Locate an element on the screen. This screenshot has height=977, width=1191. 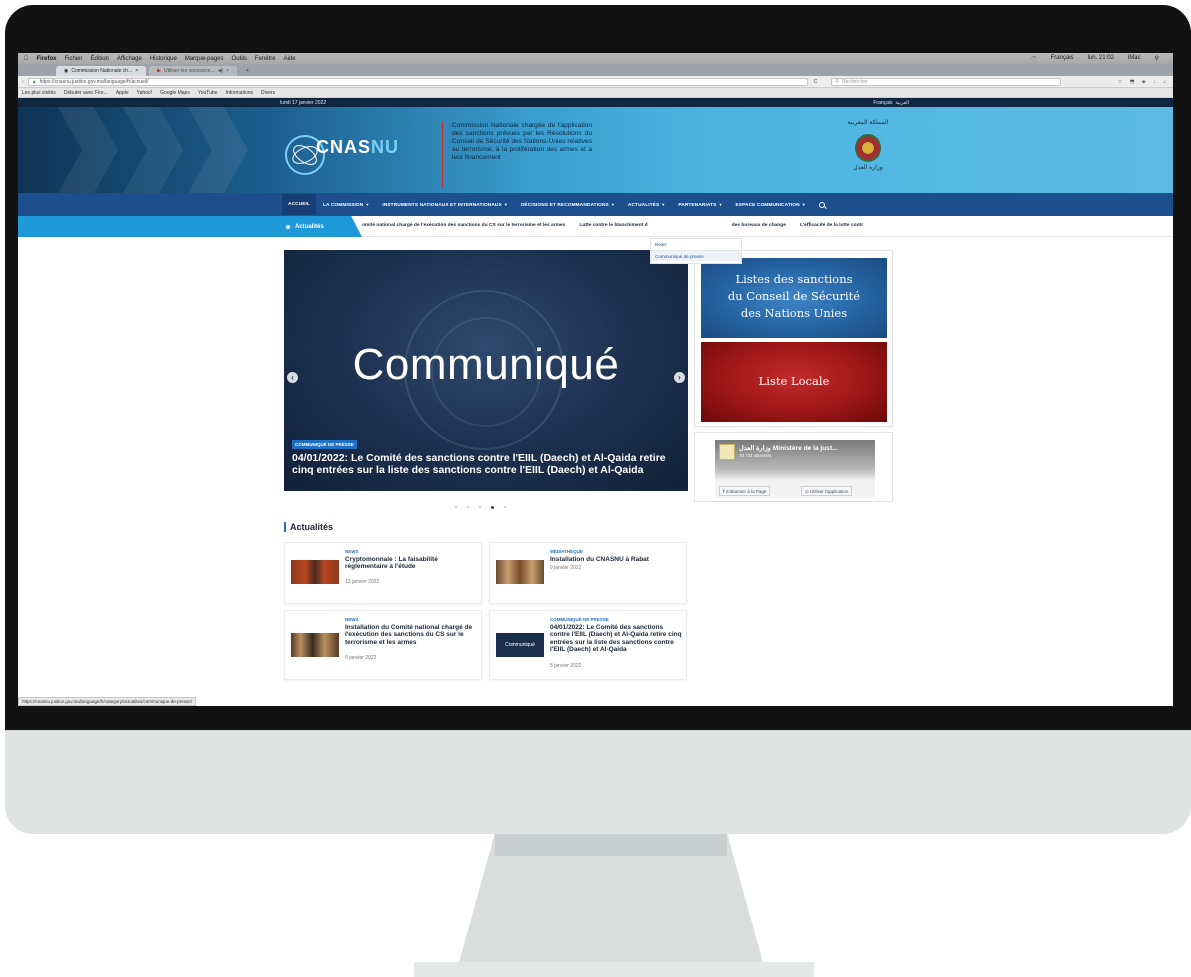
logo-wordmark: CNASNU is located at coordinates (357, 147).